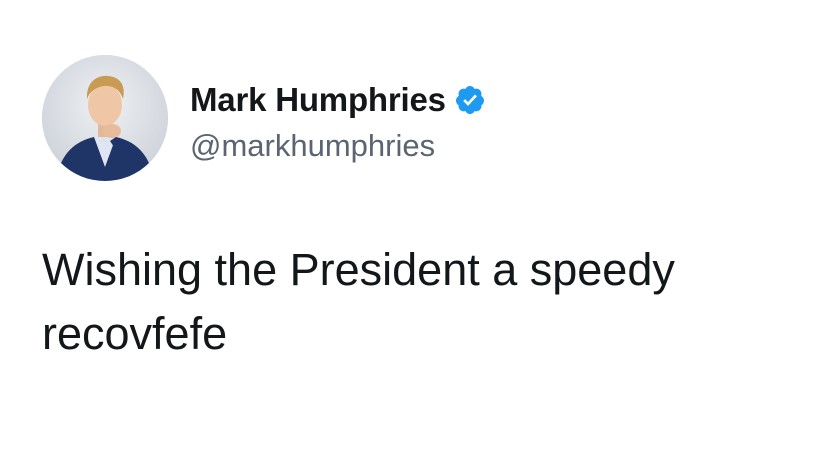 Image resolution: width=824 pixels, height=469 pixels. I want to click on avatar, so click(105, 118).